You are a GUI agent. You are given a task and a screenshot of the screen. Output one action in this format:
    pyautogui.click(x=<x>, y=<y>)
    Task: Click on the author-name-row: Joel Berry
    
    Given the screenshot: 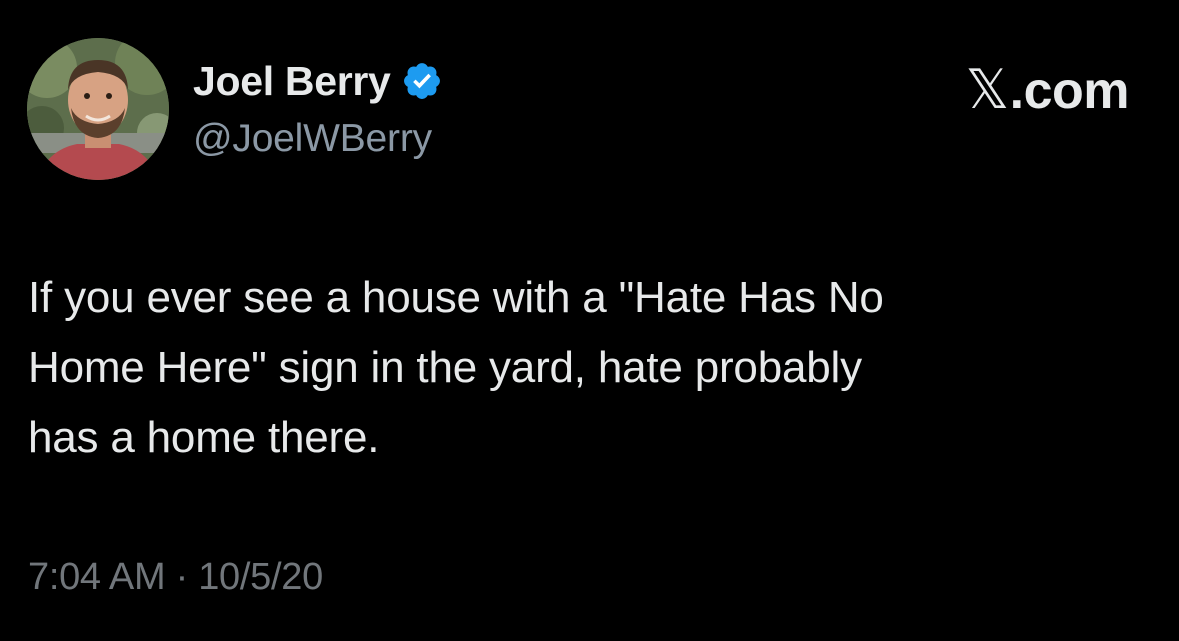 What is the action you would take?
    pyautogui.click(x=318, y=81)
    